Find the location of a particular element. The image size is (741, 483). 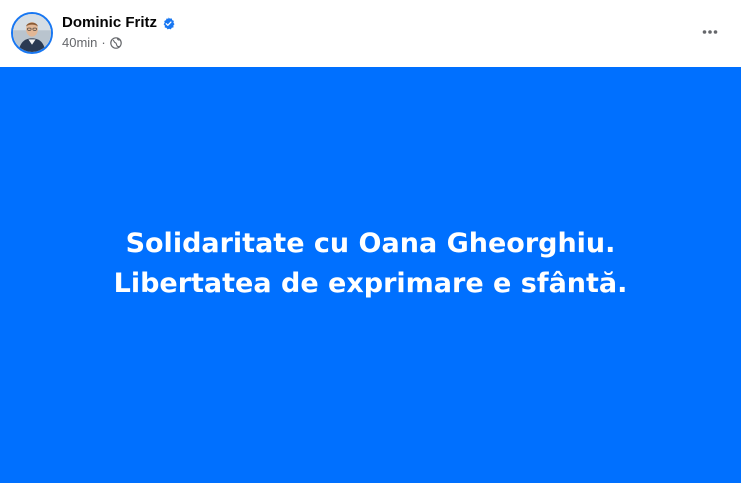

more-horizontal-icon is located at coordinates (710, 32).